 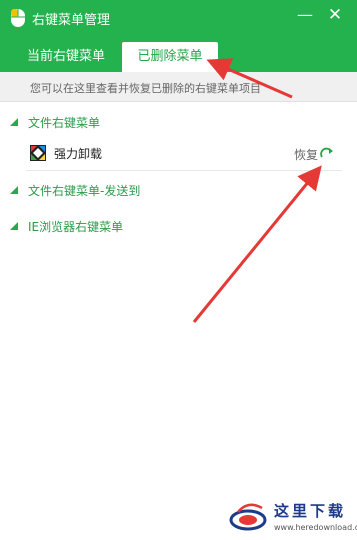 I want to click on item-label: 强力卸载, so click(x=78, y=154).